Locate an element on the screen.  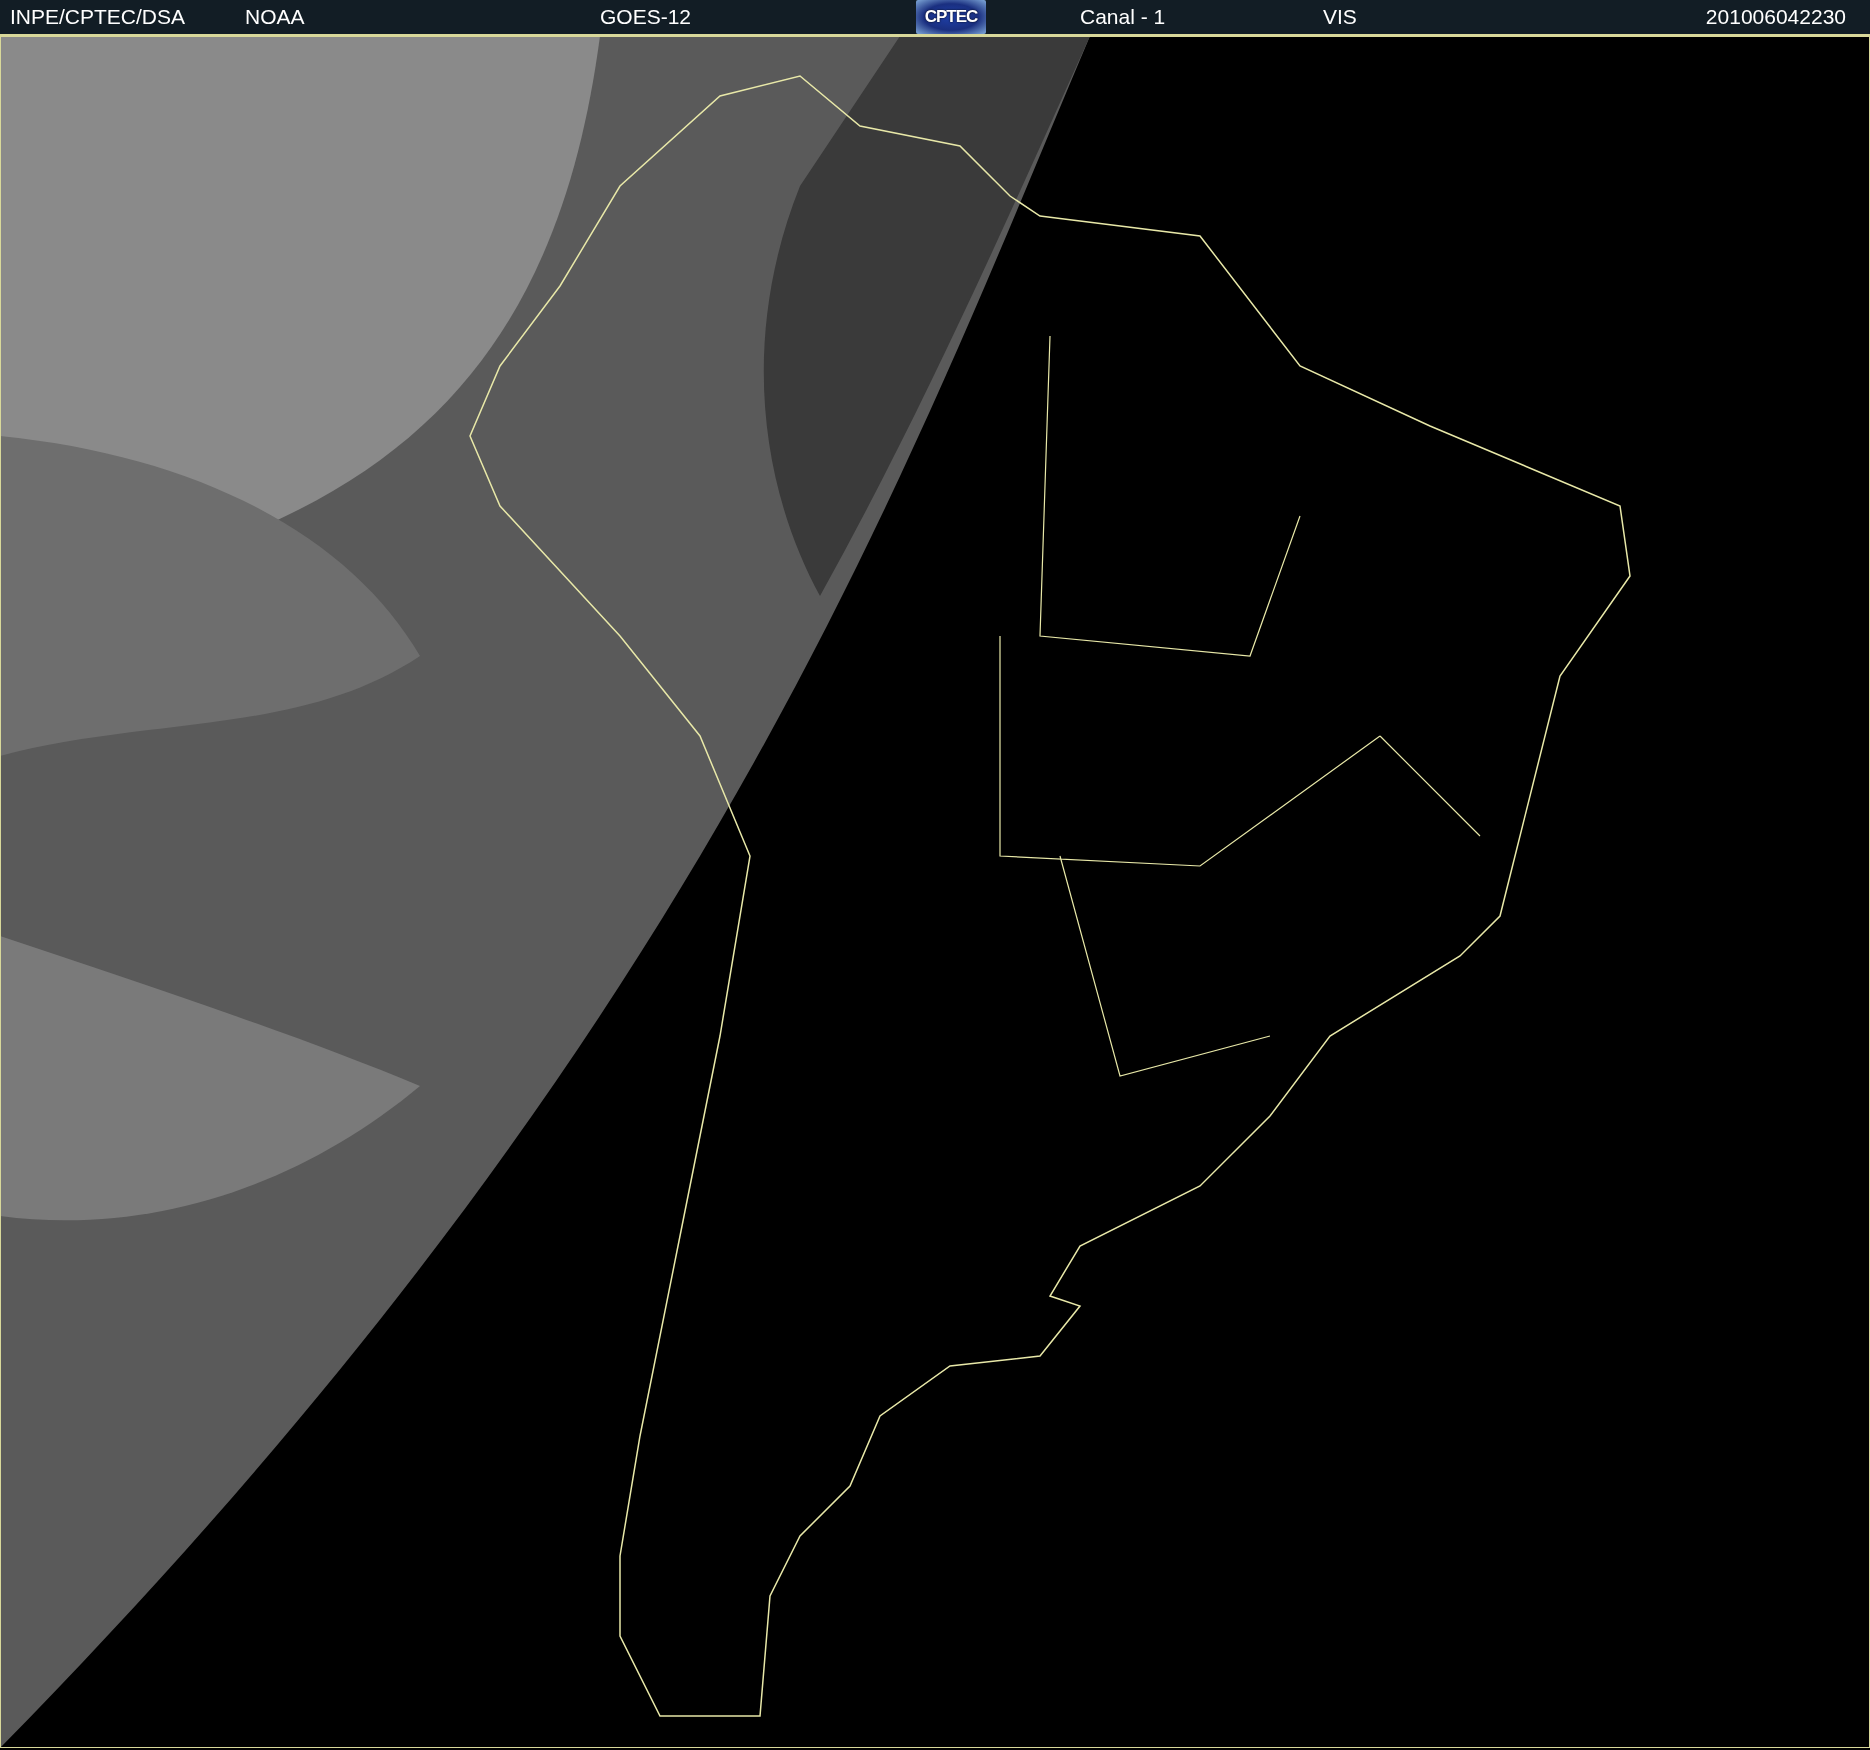
header-label: NOAA is located at coordinates (275, 17).